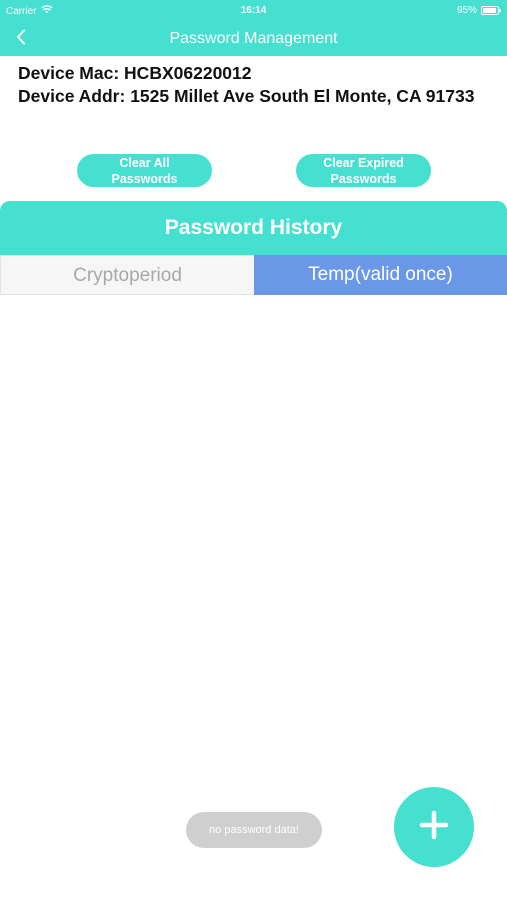 This screenshot has height=900, width=507. I want to click on battery-percent: 95%, so click(466, 10).